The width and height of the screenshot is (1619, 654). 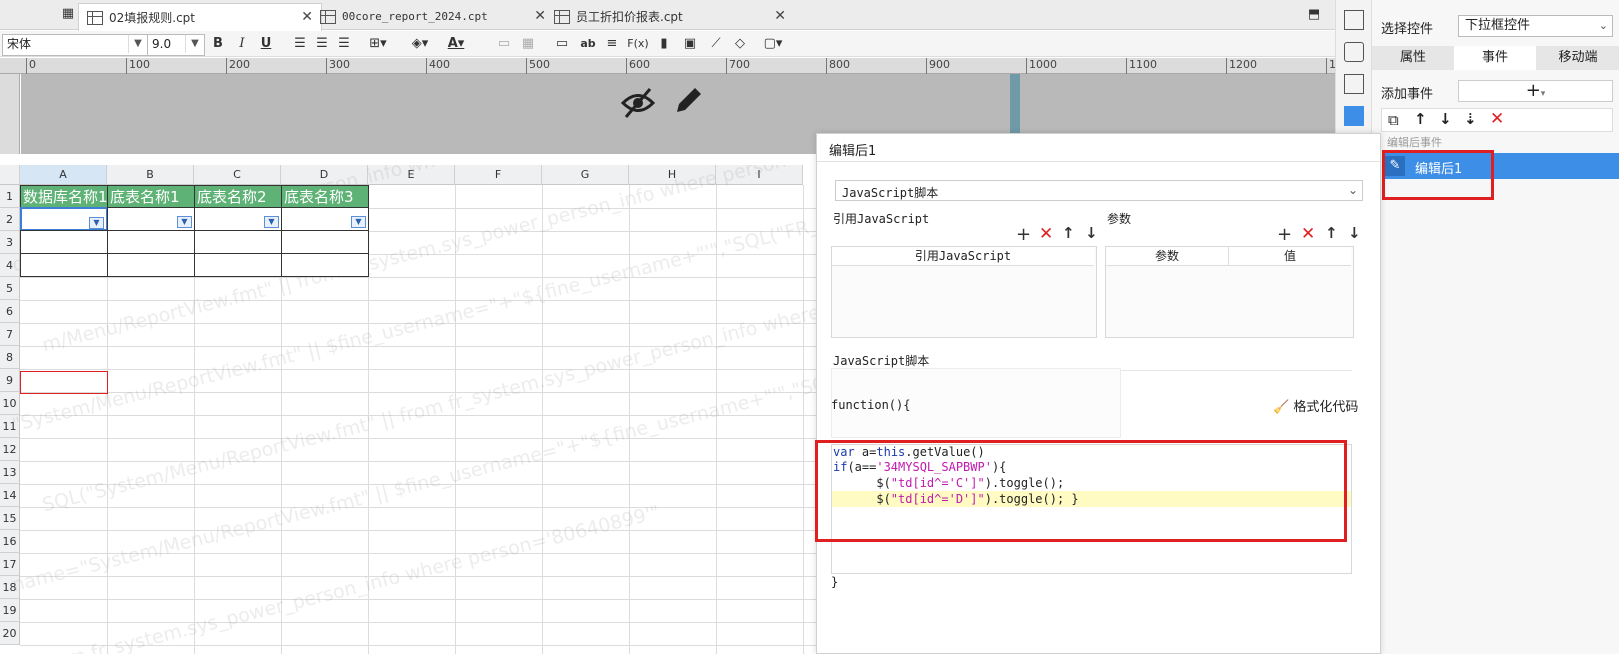 What do you see at coordinates (10, 564) in the screenshot?
I see `row-header: 17` at bounding box center [10, 564].